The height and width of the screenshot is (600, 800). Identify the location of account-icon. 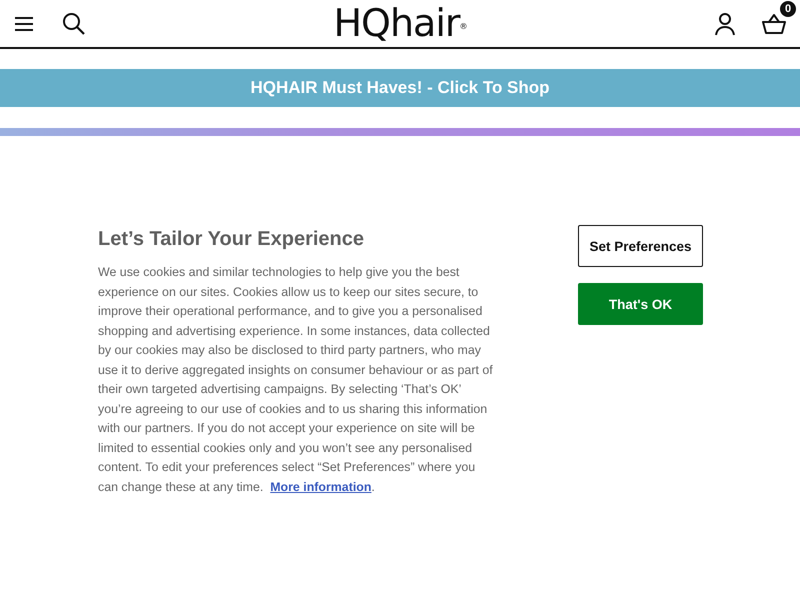
(725, 24).